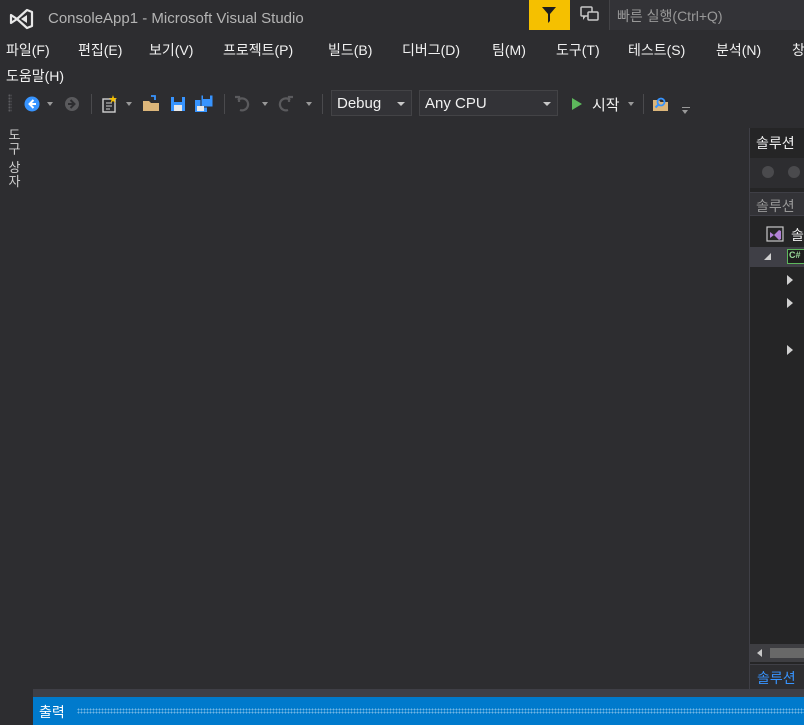 The width and height of the screenshot is (804, 725). I want to click on start-play-icon, so click(578, 104).